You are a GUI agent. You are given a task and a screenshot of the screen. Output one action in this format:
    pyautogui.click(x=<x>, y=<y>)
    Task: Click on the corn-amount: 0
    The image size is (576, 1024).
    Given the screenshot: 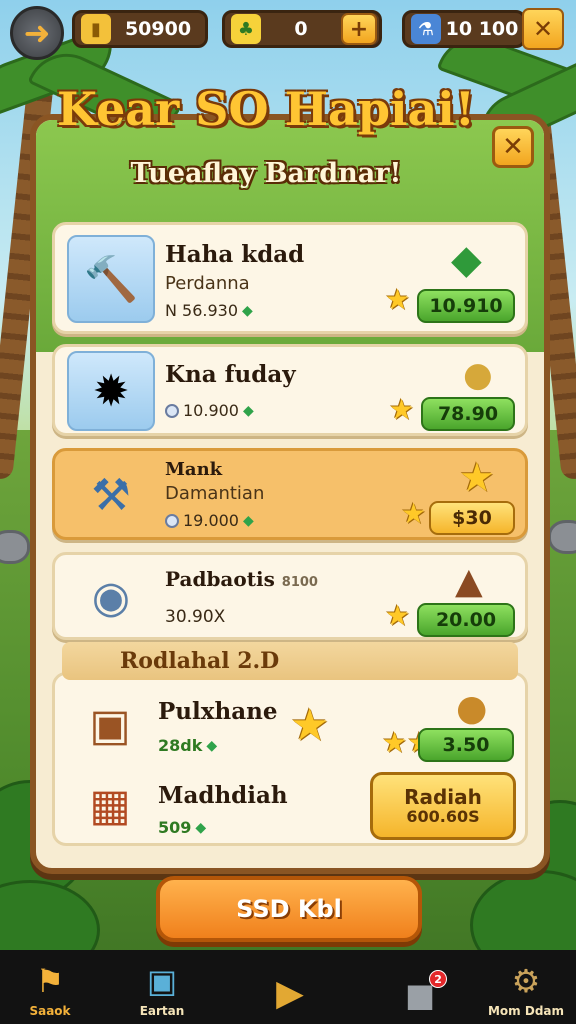 What is the action you would take?
    pyautogui.click(x=301, y=29)
    